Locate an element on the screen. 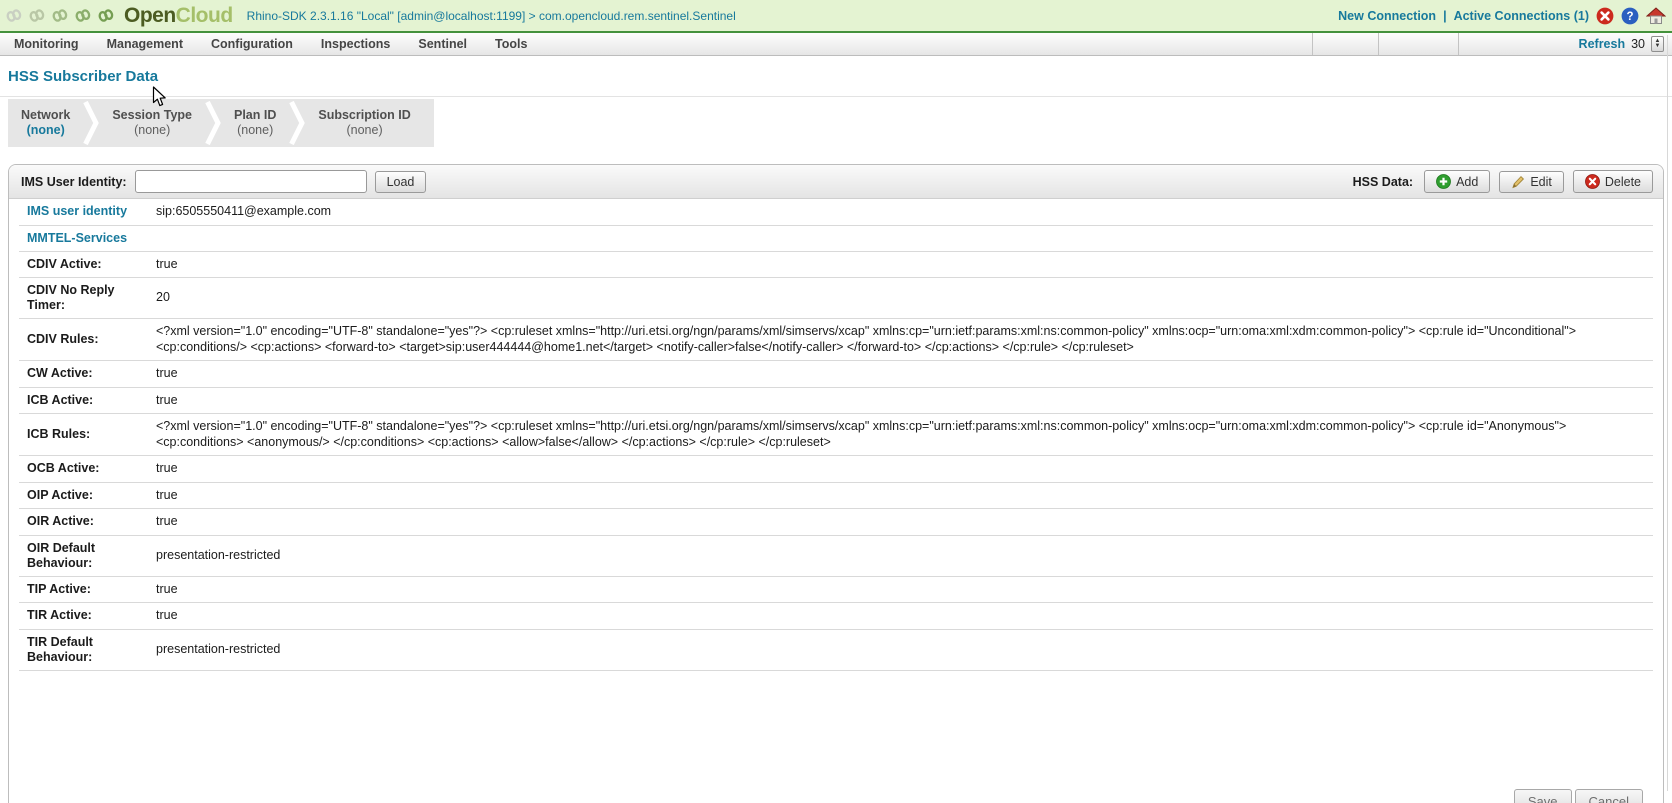 The height and width of the screenshot is (803, 1672). row-label: OIR Default Behaviour: is located at coordinates (61, 555).